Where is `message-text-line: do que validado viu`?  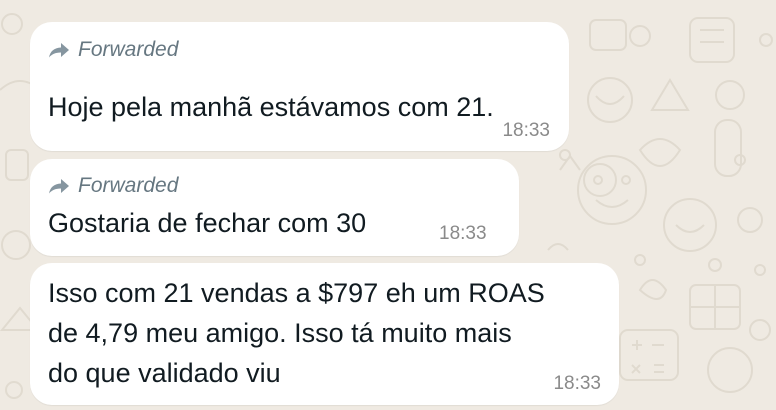 message-text-line: do que validado viu is located at coordinates (164, 373).